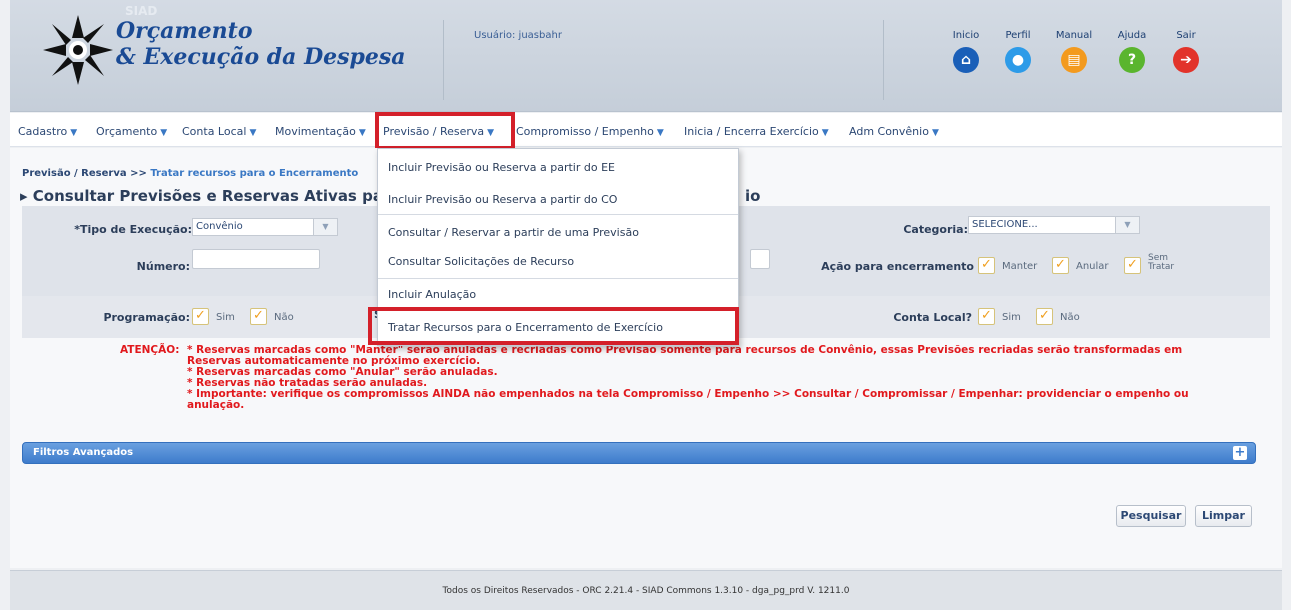 The image size is (1291, 610). I want to click on numero-label: Número:, so click(163, 266).